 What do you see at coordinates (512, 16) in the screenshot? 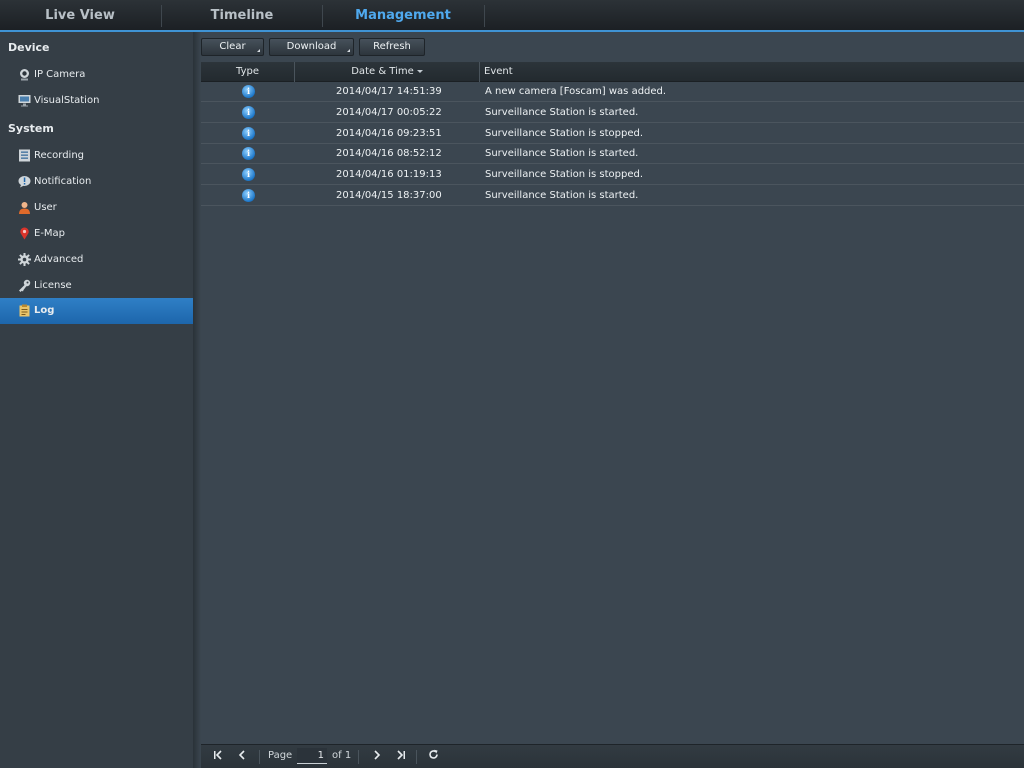
I see `top-tab-bar: Live View Timeline Management` at bounding box center [512, 16].